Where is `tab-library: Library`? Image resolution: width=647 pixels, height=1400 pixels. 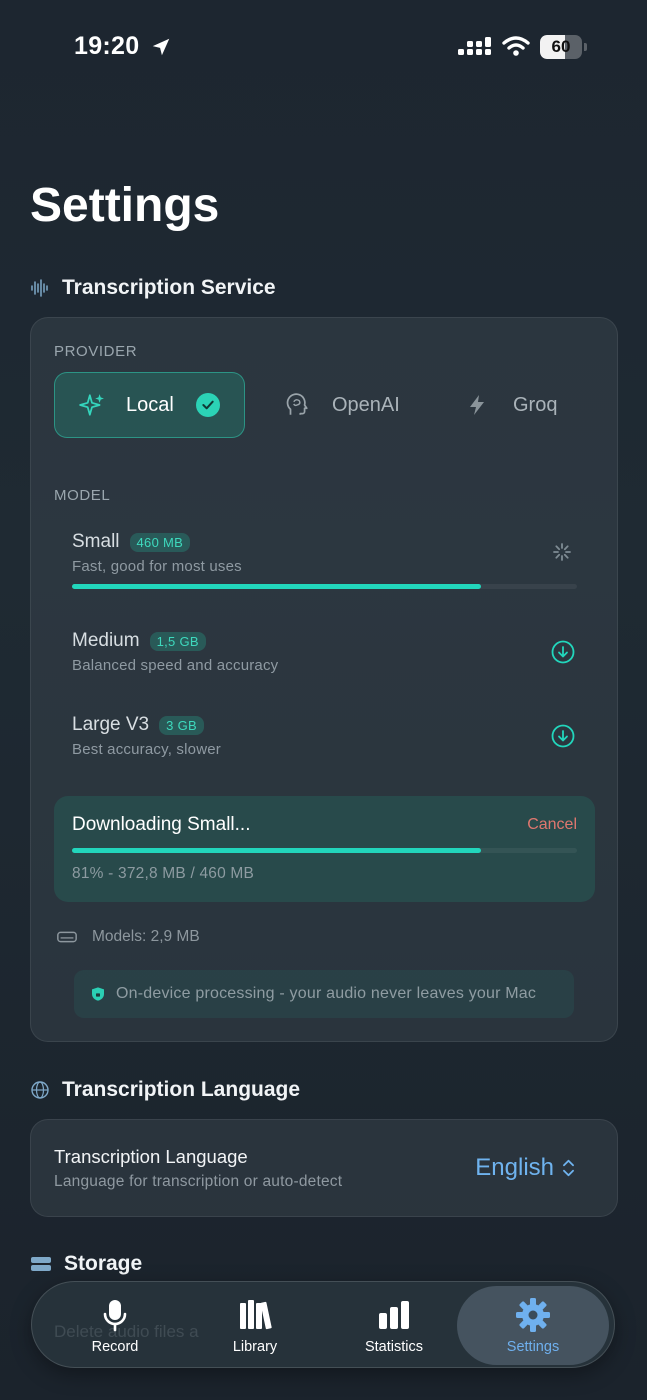
tab-library: Library is located at coordinates (255, 1325).